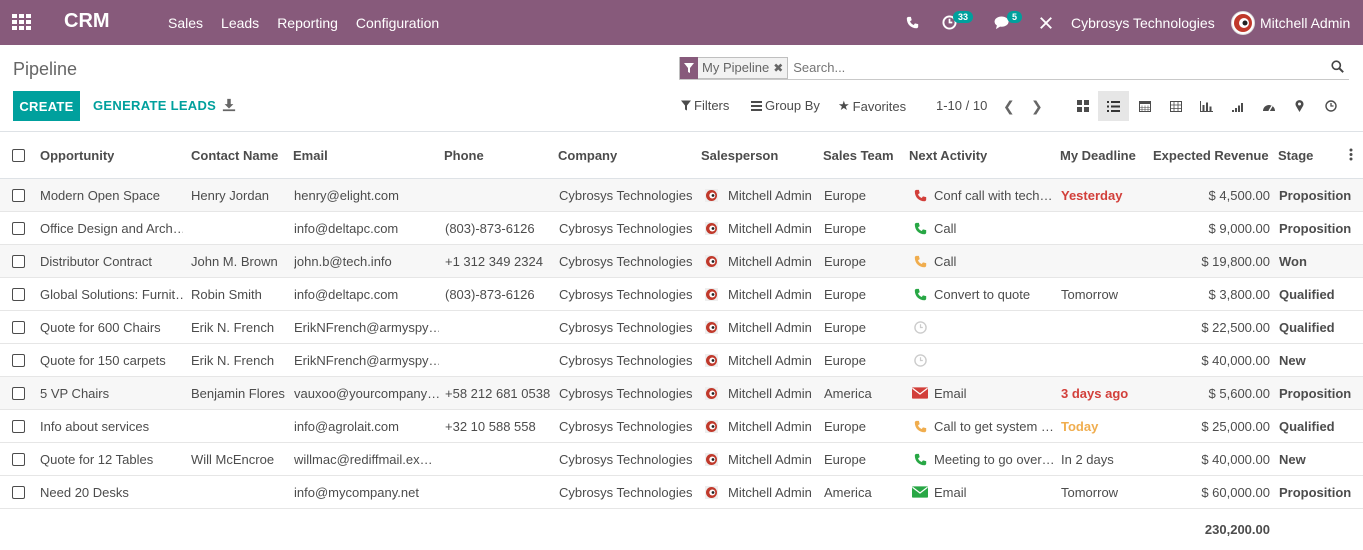 This screenshot has width=1363, height=550. I want to click on pager-value: 1-10 / 10, so click(961, 105).